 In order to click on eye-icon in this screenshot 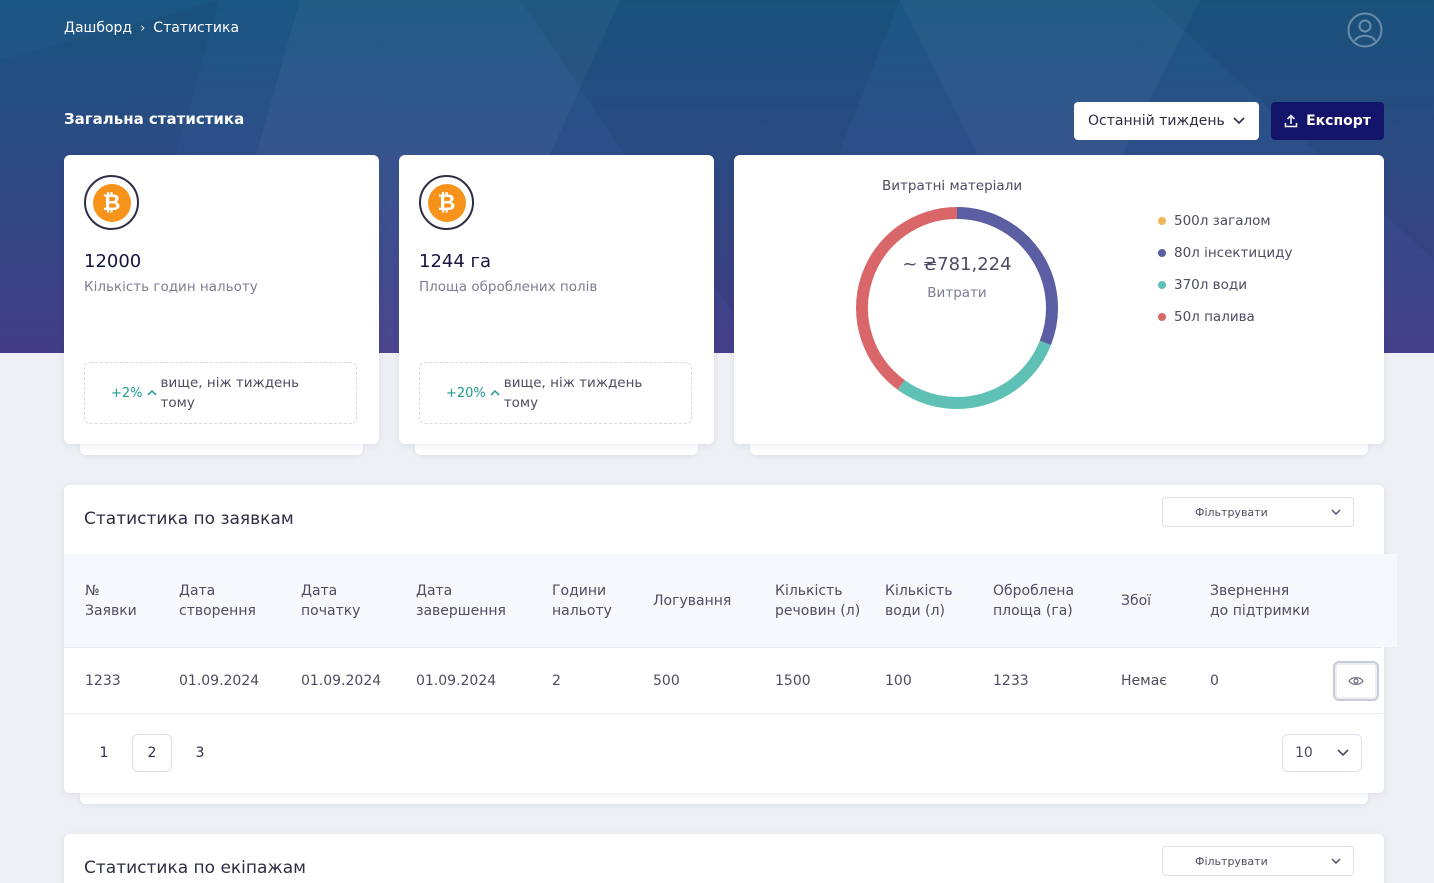, I will do `click(1356, 681)`.